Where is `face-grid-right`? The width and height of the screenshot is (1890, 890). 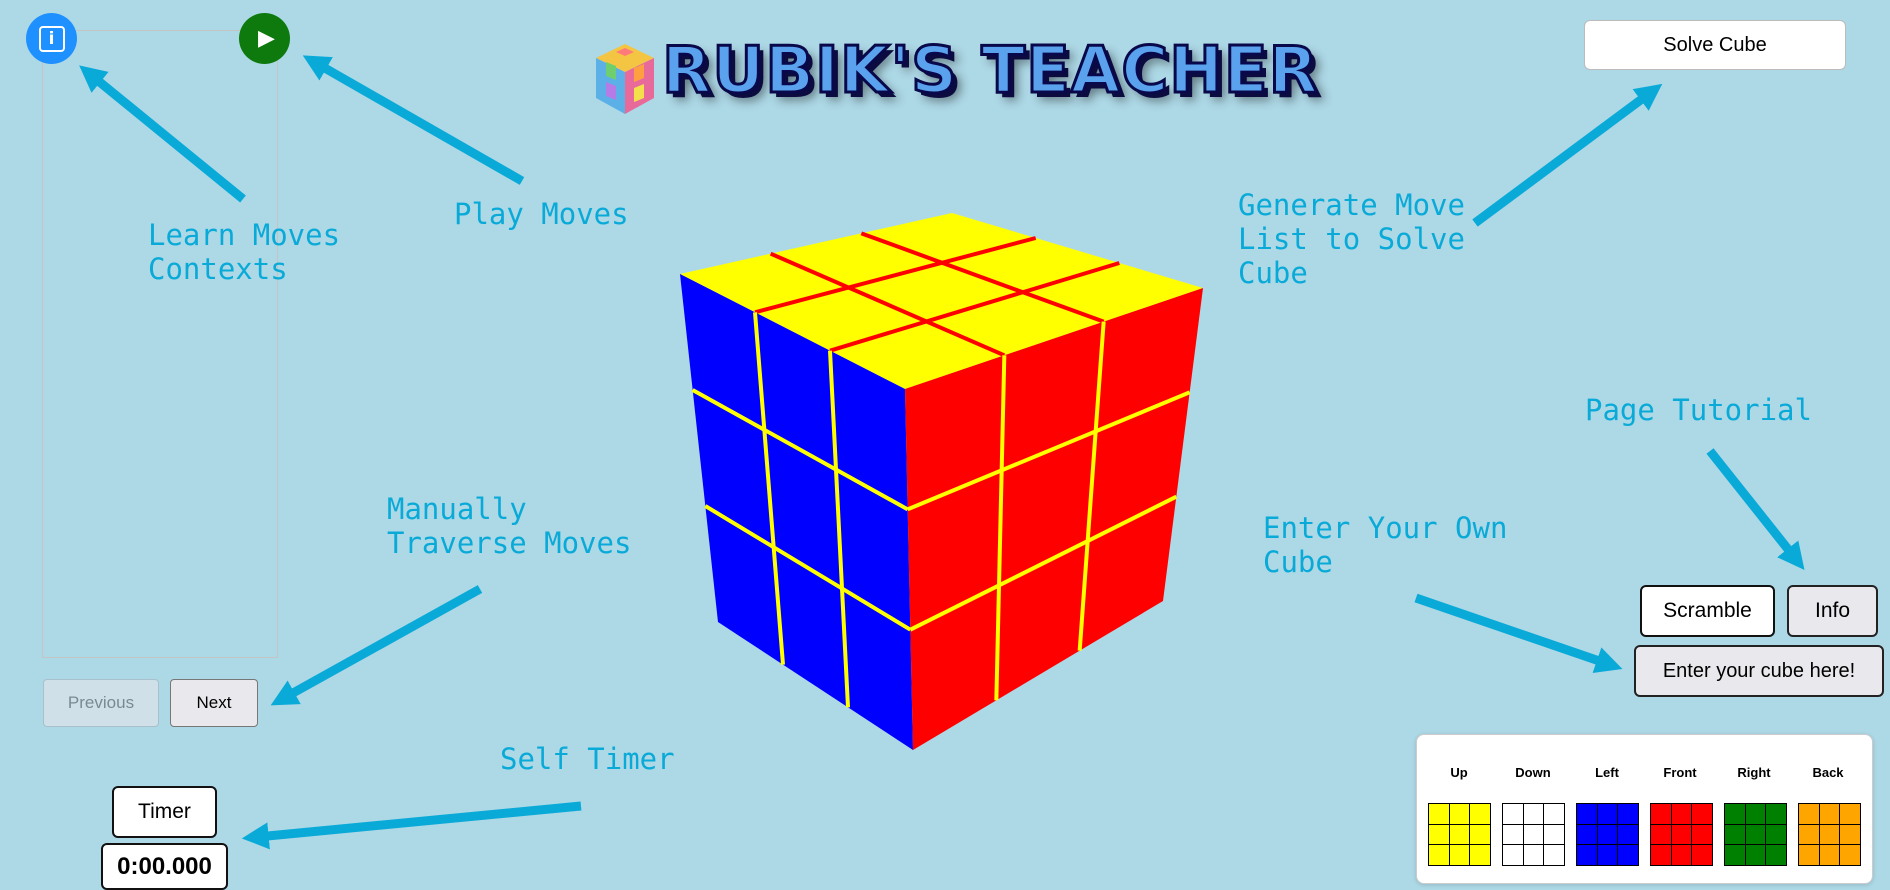
face-grid-right is located at coordinates (1755, 834).